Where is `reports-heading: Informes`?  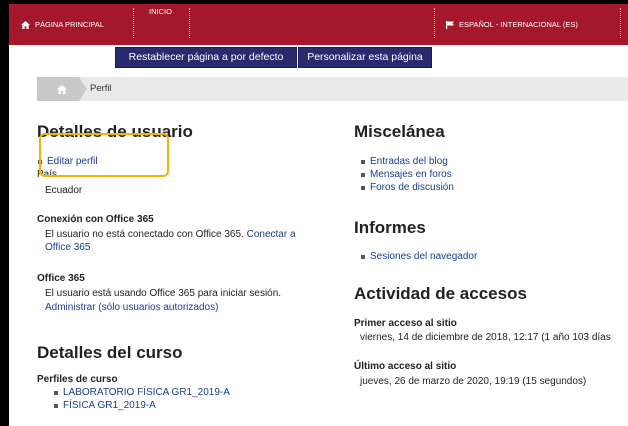 reports-heading: Informes is located at coordinates (390, 227).